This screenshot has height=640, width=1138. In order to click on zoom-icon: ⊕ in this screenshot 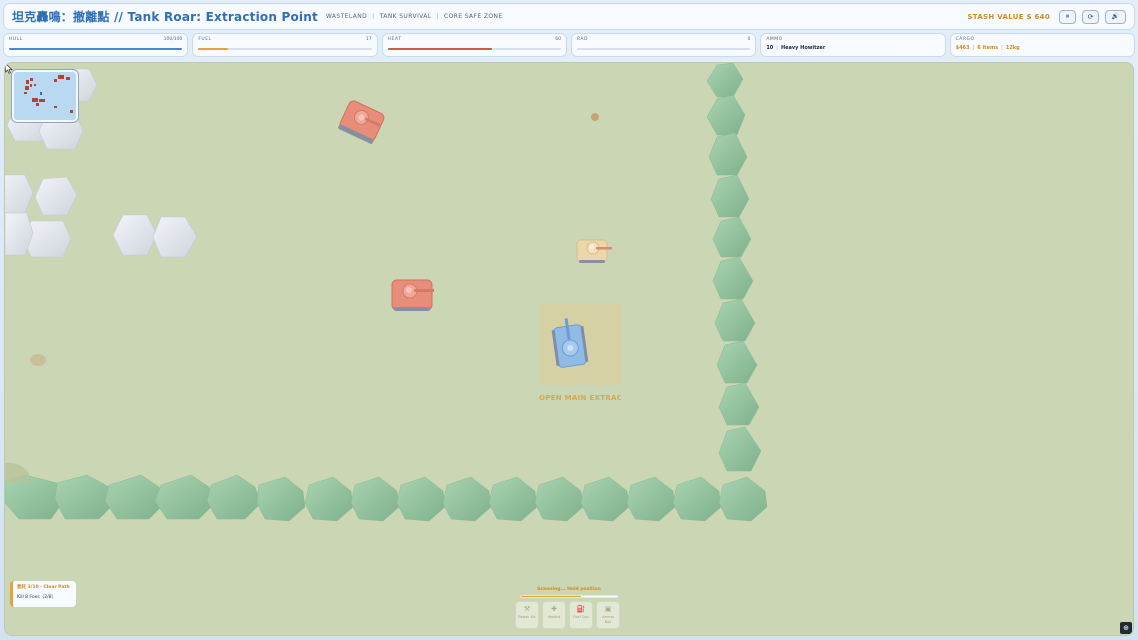, I will do `click(1126, 628)`.